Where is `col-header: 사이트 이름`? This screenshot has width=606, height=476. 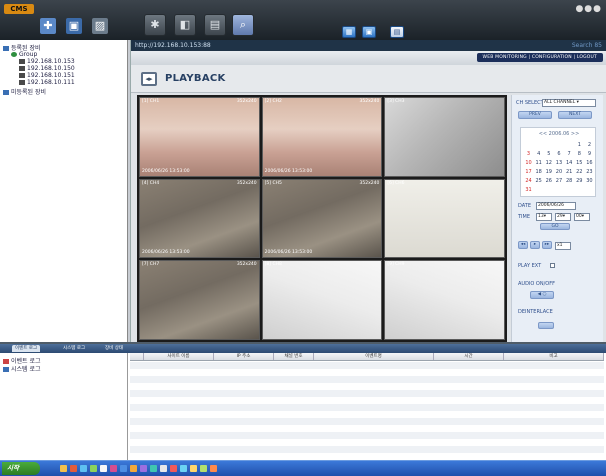
col-header: 사이트 이름 is located at coordinates (179, 356).